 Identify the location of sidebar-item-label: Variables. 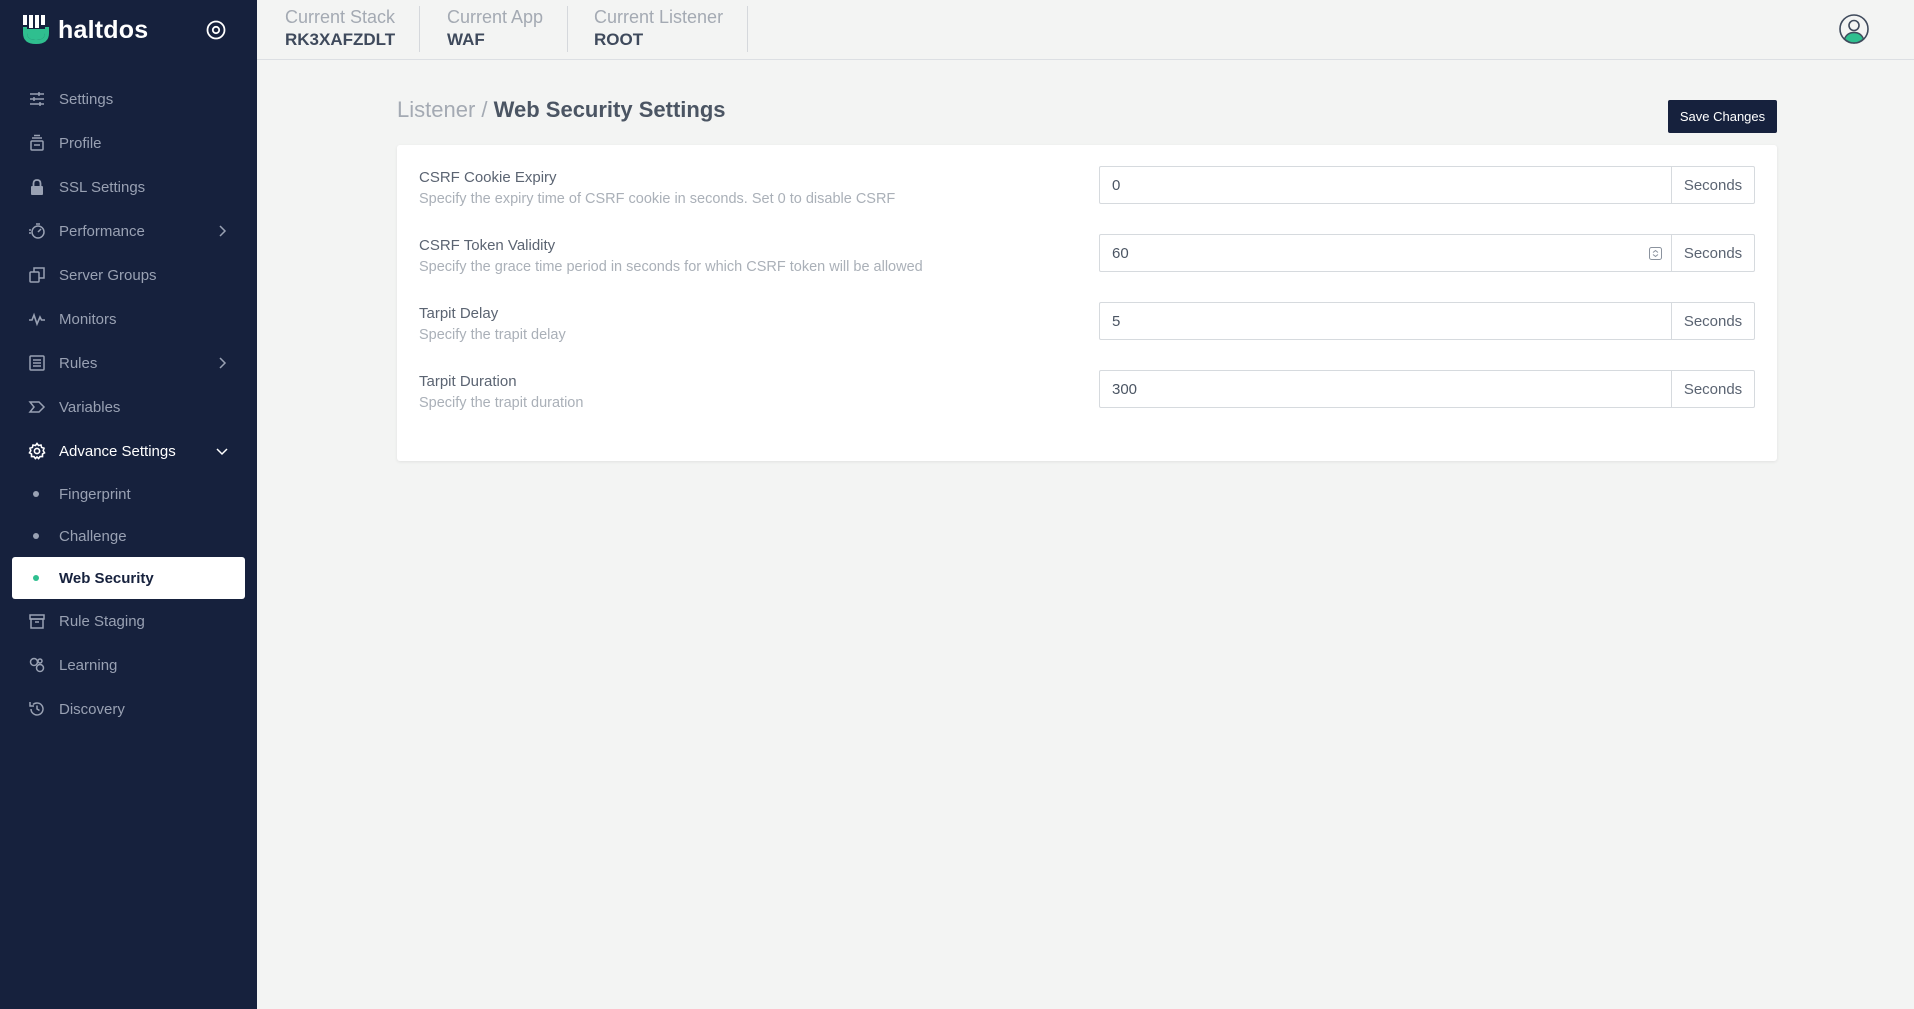
(90, 407).